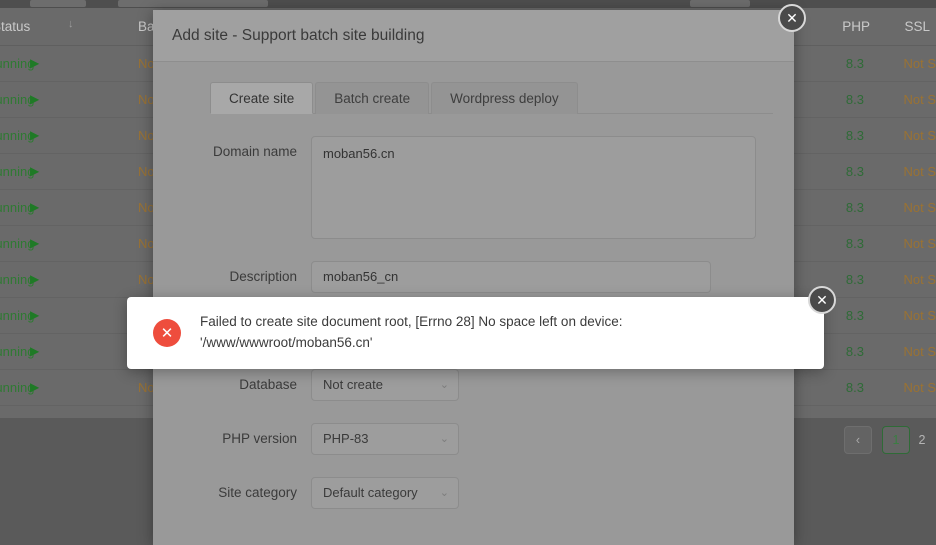 The image size is (936, 545). Describe the element at coordinates (896, 440) in the screenshot. I see `pagination-page-1: 1` at that location.